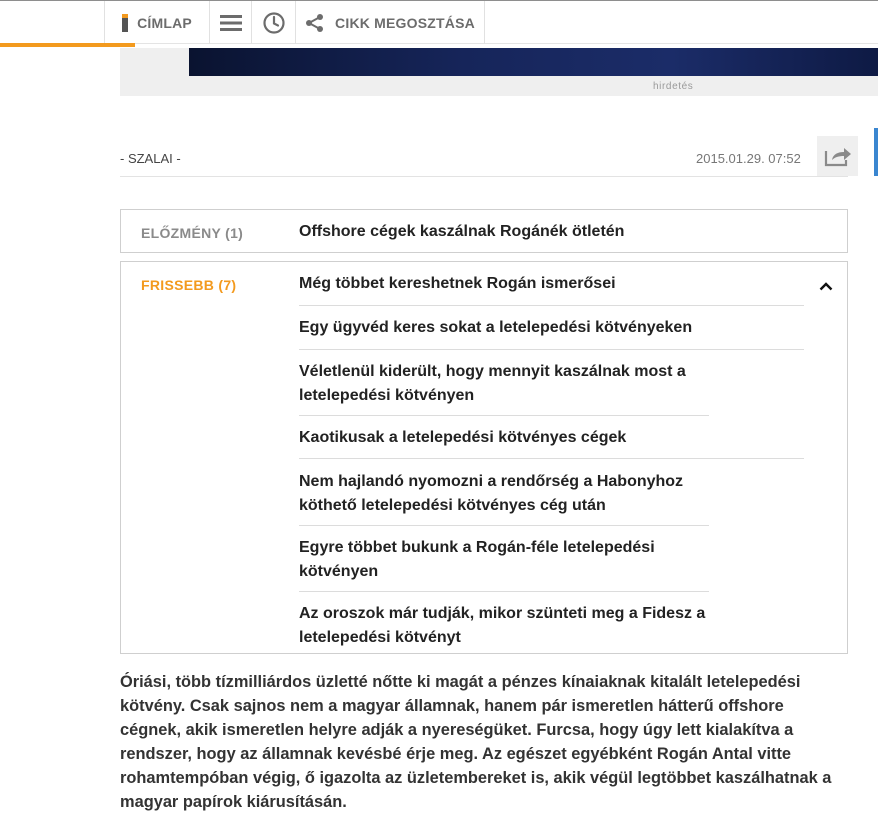 The width and height of the screenshot is (878, 813). I want to click on top-navigation-bar: CÍMLAP CIKK MEGOSZTÁSA, so click(439, 22).